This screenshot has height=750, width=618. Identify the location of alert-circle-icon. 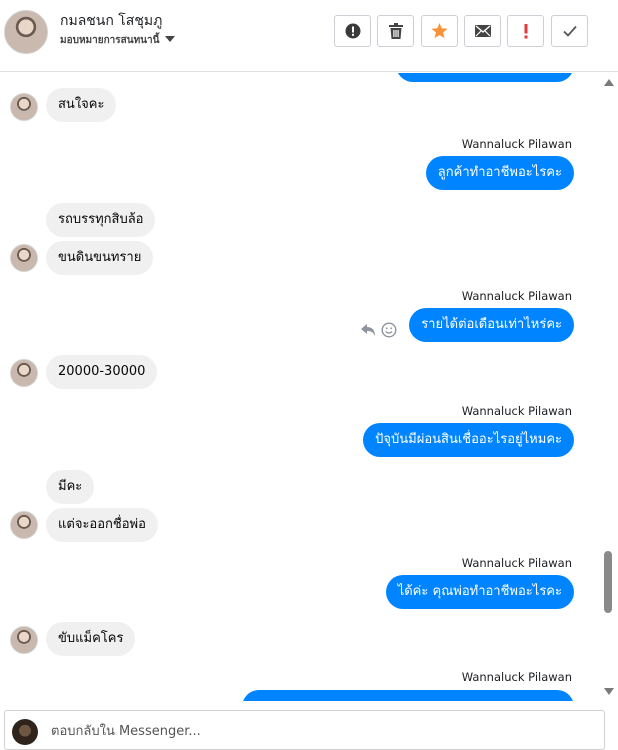
(352, 31).